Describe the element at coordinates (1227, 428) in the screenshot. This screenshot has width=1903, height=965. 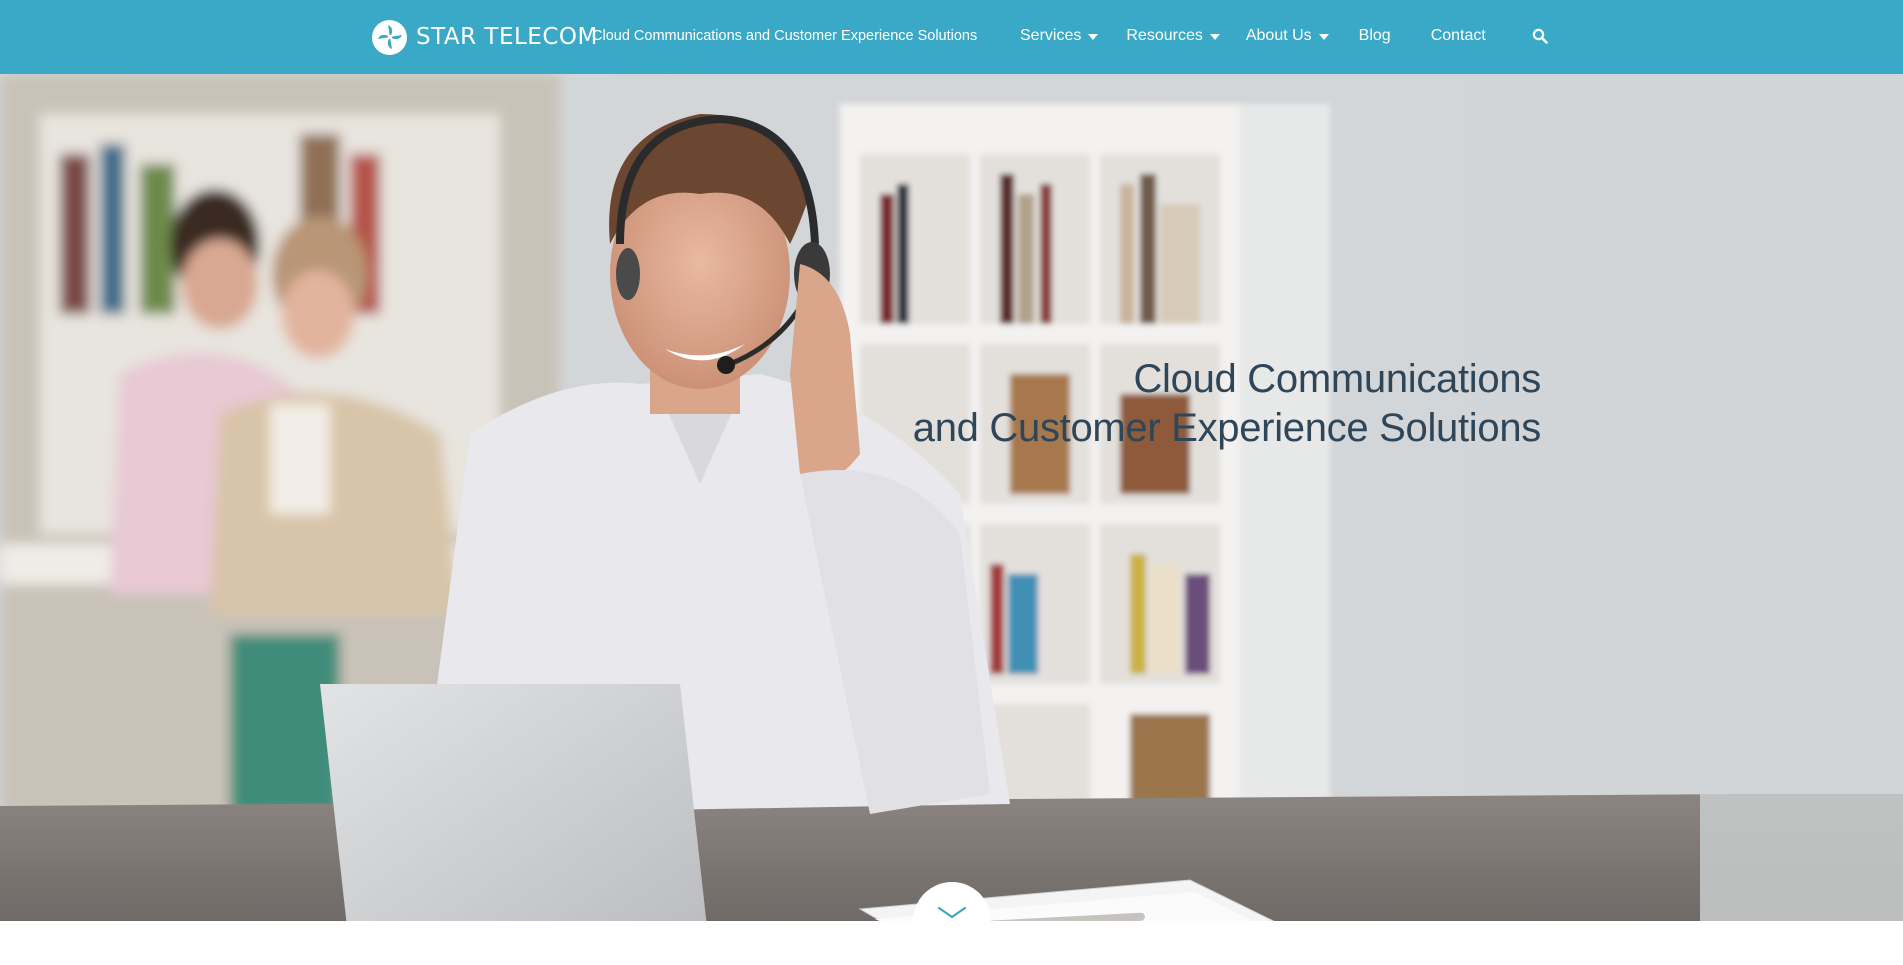
I see `hero-title-line-2: and Customer Experience Solutions` at that location.